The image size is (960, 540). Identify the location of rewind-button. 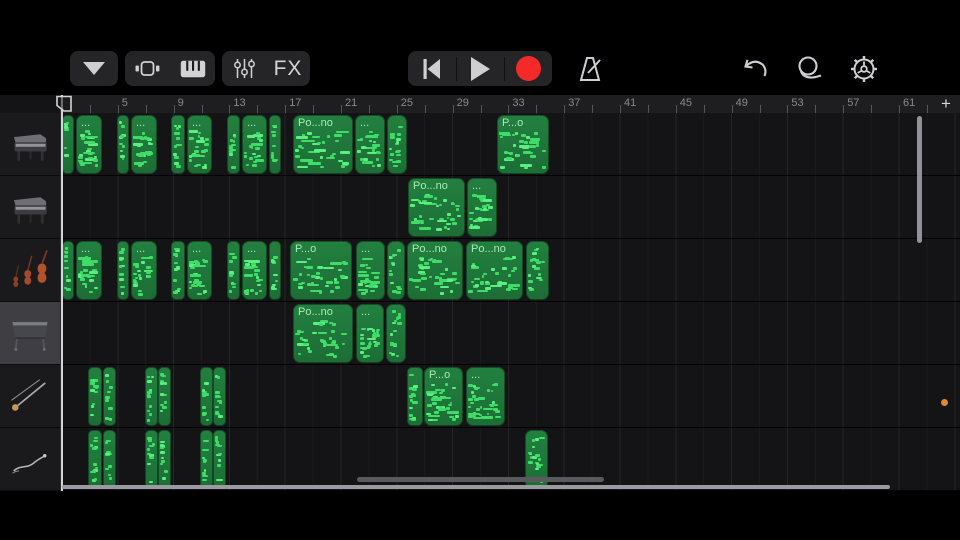
(432, 68).